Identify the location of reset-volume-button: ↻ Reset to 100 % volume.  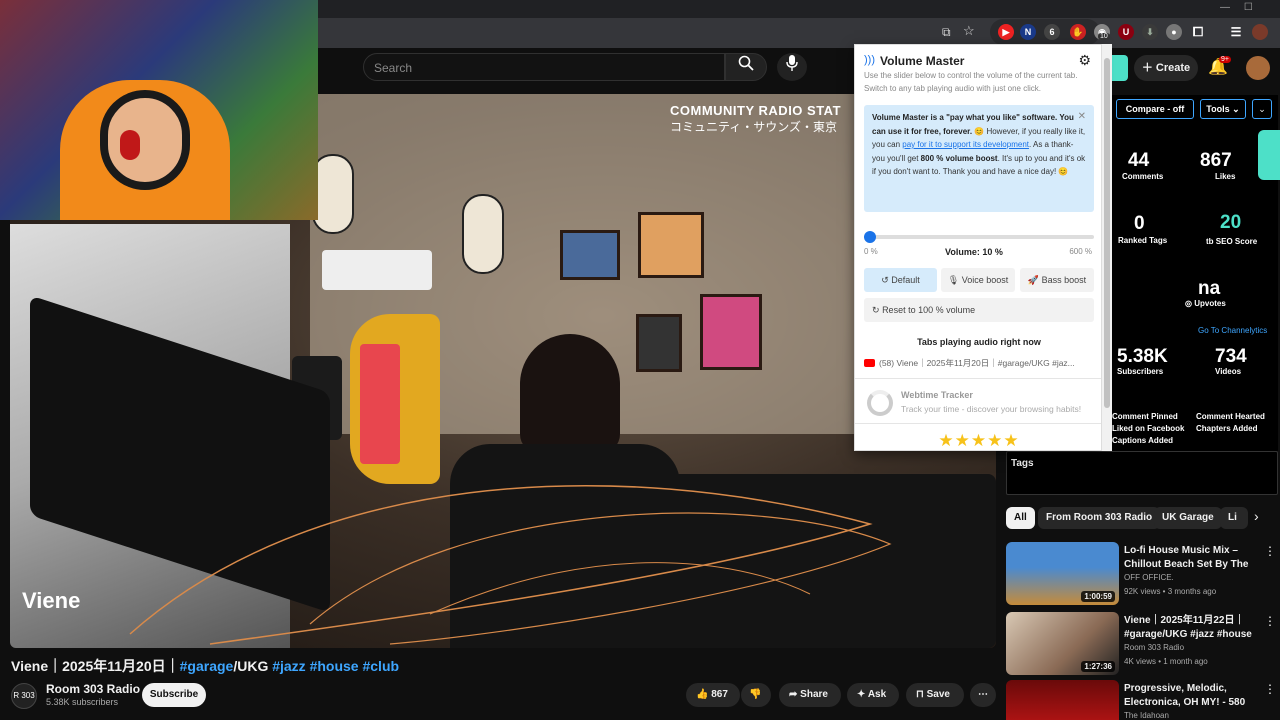
(979, 310).